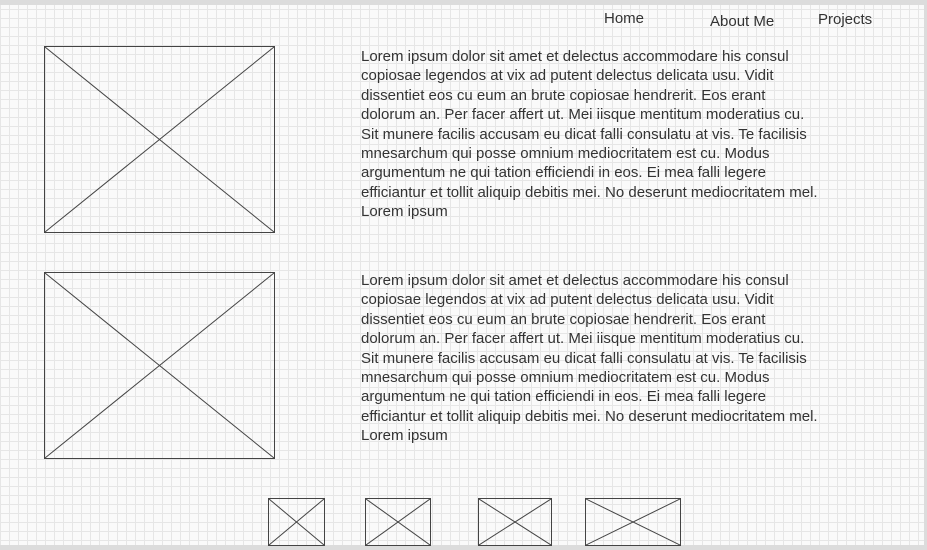 This screenshot has height=550, width=927. I want to click on top-border, so click(463, 2).